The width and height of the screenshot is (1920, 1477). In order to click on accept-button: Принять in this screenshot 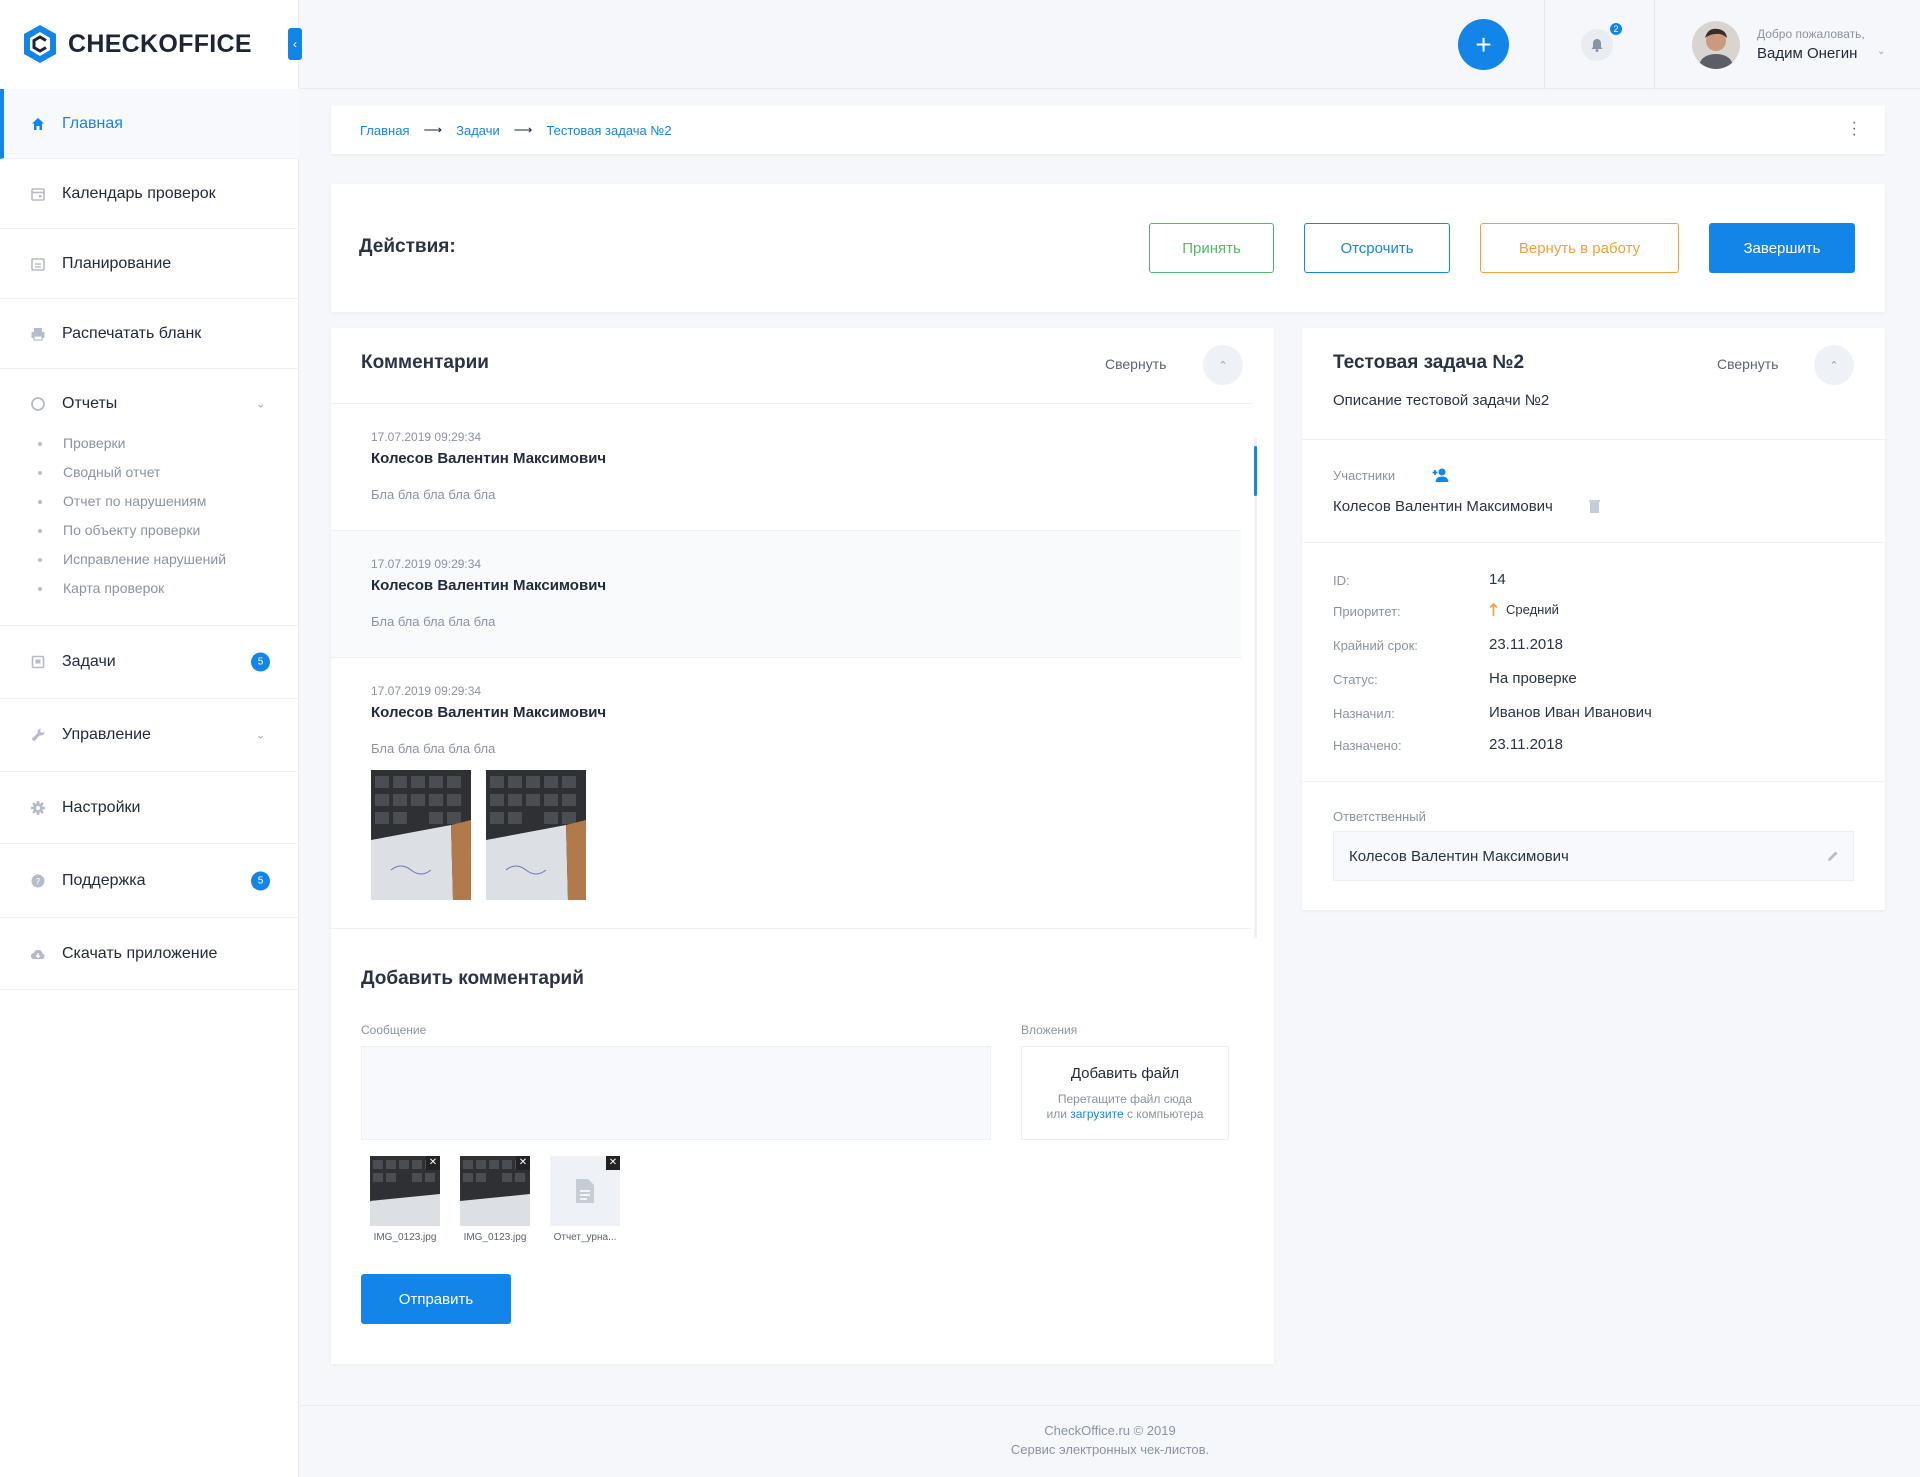, I will do `click(1211, 248)`.